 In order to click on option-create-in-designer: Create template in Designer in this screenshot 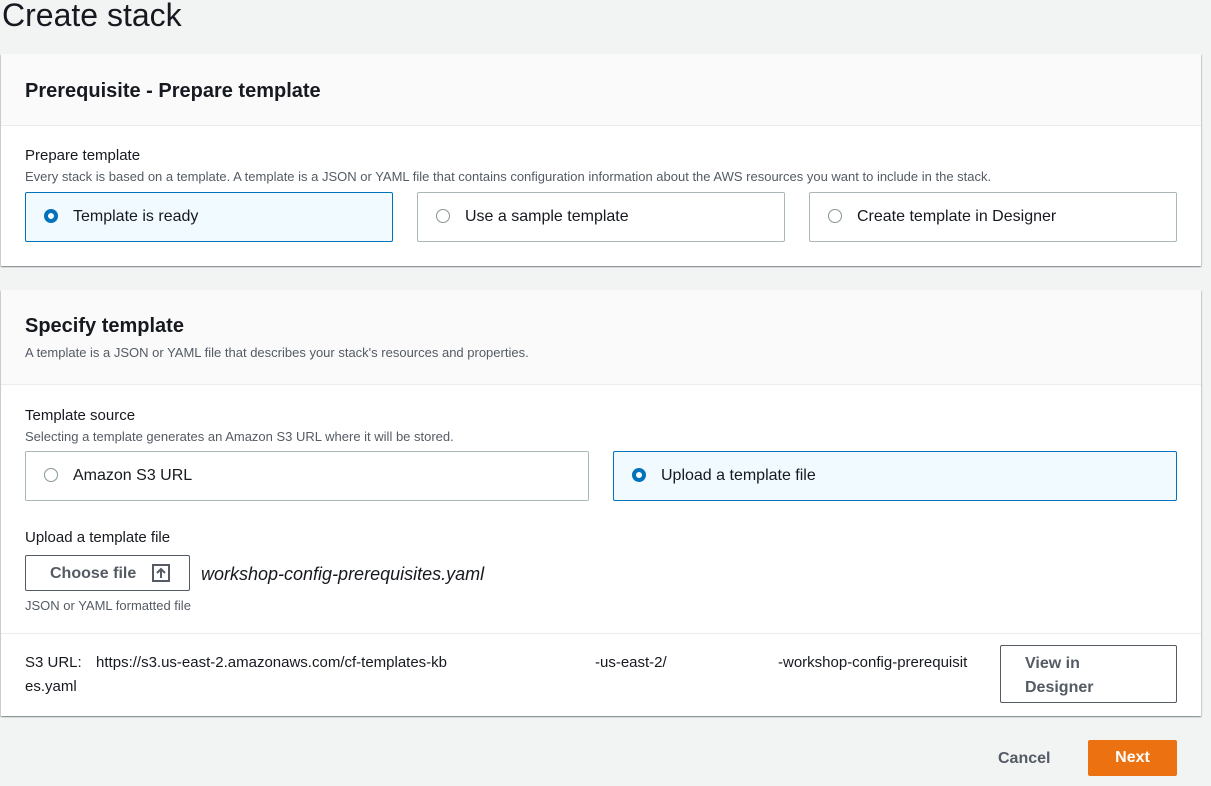, I will do `click(993, 217)`.